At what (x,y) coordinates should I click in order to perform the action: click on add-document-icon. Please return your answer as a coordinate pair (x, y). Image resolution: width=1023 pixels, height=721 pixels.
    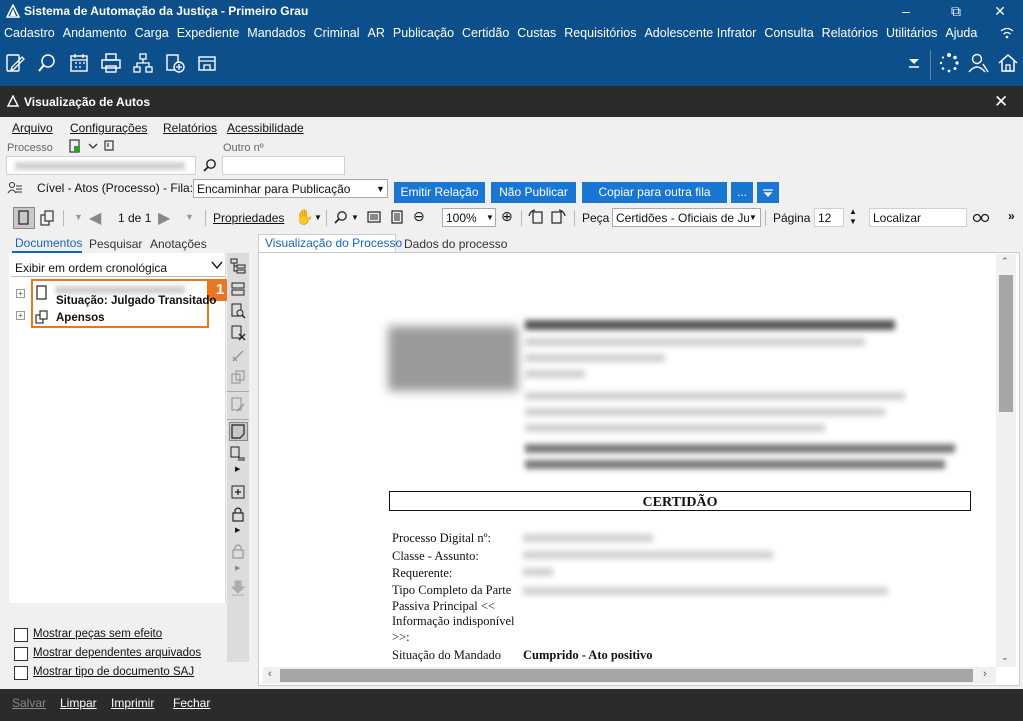
    Looking at the image, I should click on (175, 63).